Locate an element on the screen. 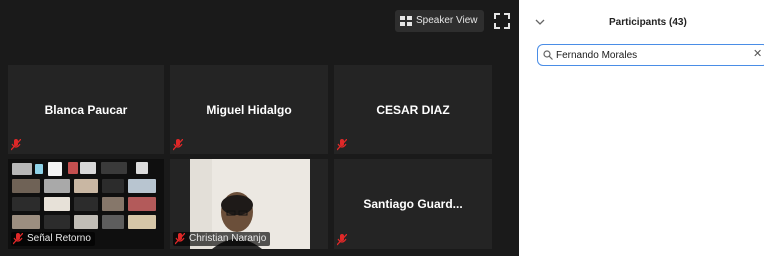 The height and width of the screenshot is (256, 764). participant-name-tag: Christian Naranjo is located at coordinates (222, 239).